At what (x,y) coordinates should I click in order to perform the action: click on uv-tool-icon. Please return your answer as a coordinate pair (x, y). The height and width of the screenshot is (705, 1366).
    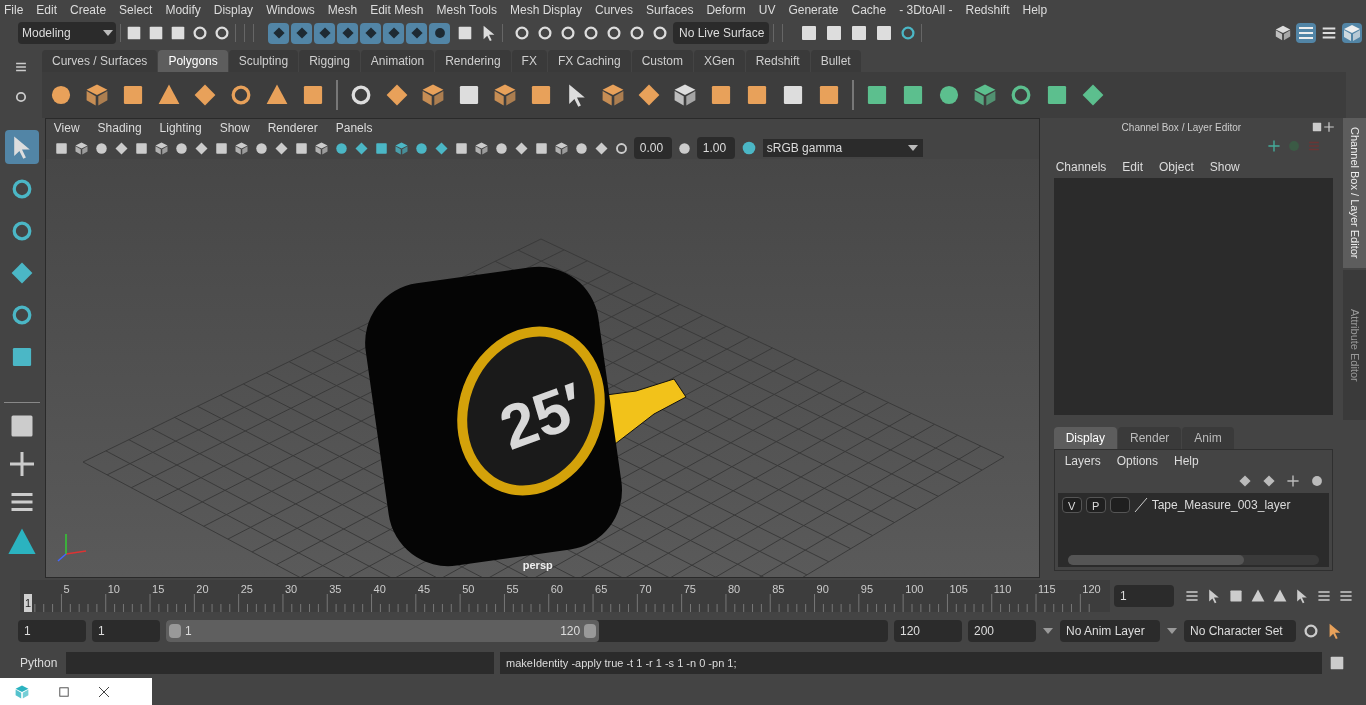
    Looking at the image, I should click on (1093, 95).